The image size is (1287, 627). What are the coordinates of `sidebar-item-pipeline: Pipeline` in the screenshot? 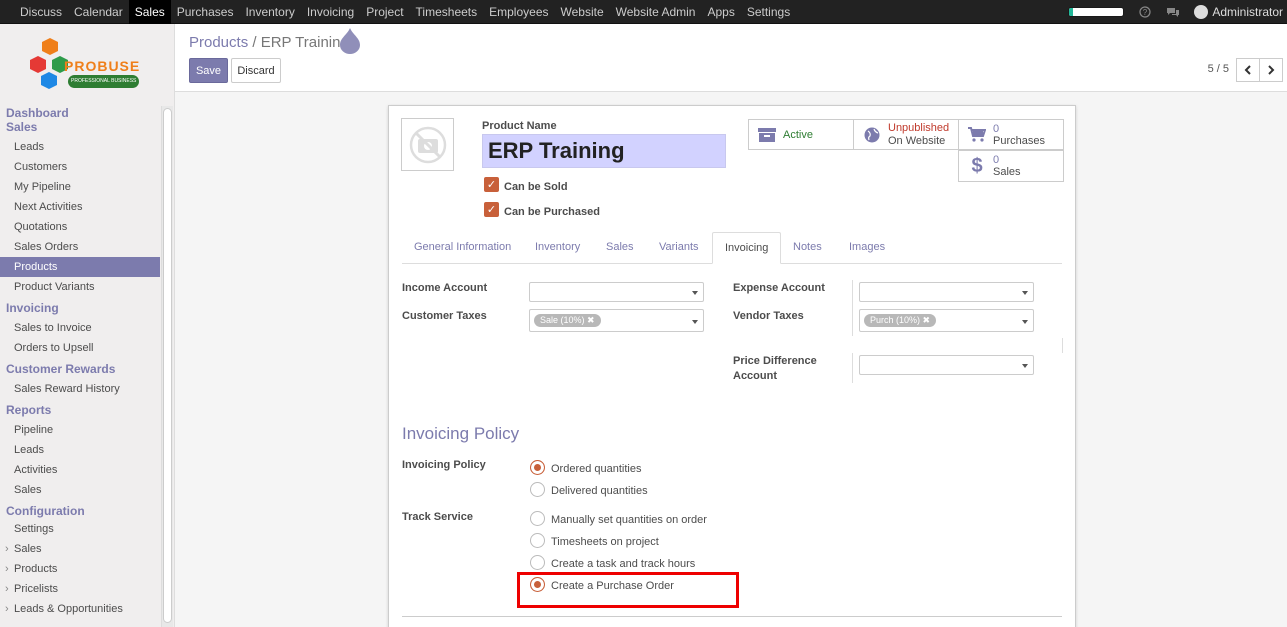 It's located at (80, 430).